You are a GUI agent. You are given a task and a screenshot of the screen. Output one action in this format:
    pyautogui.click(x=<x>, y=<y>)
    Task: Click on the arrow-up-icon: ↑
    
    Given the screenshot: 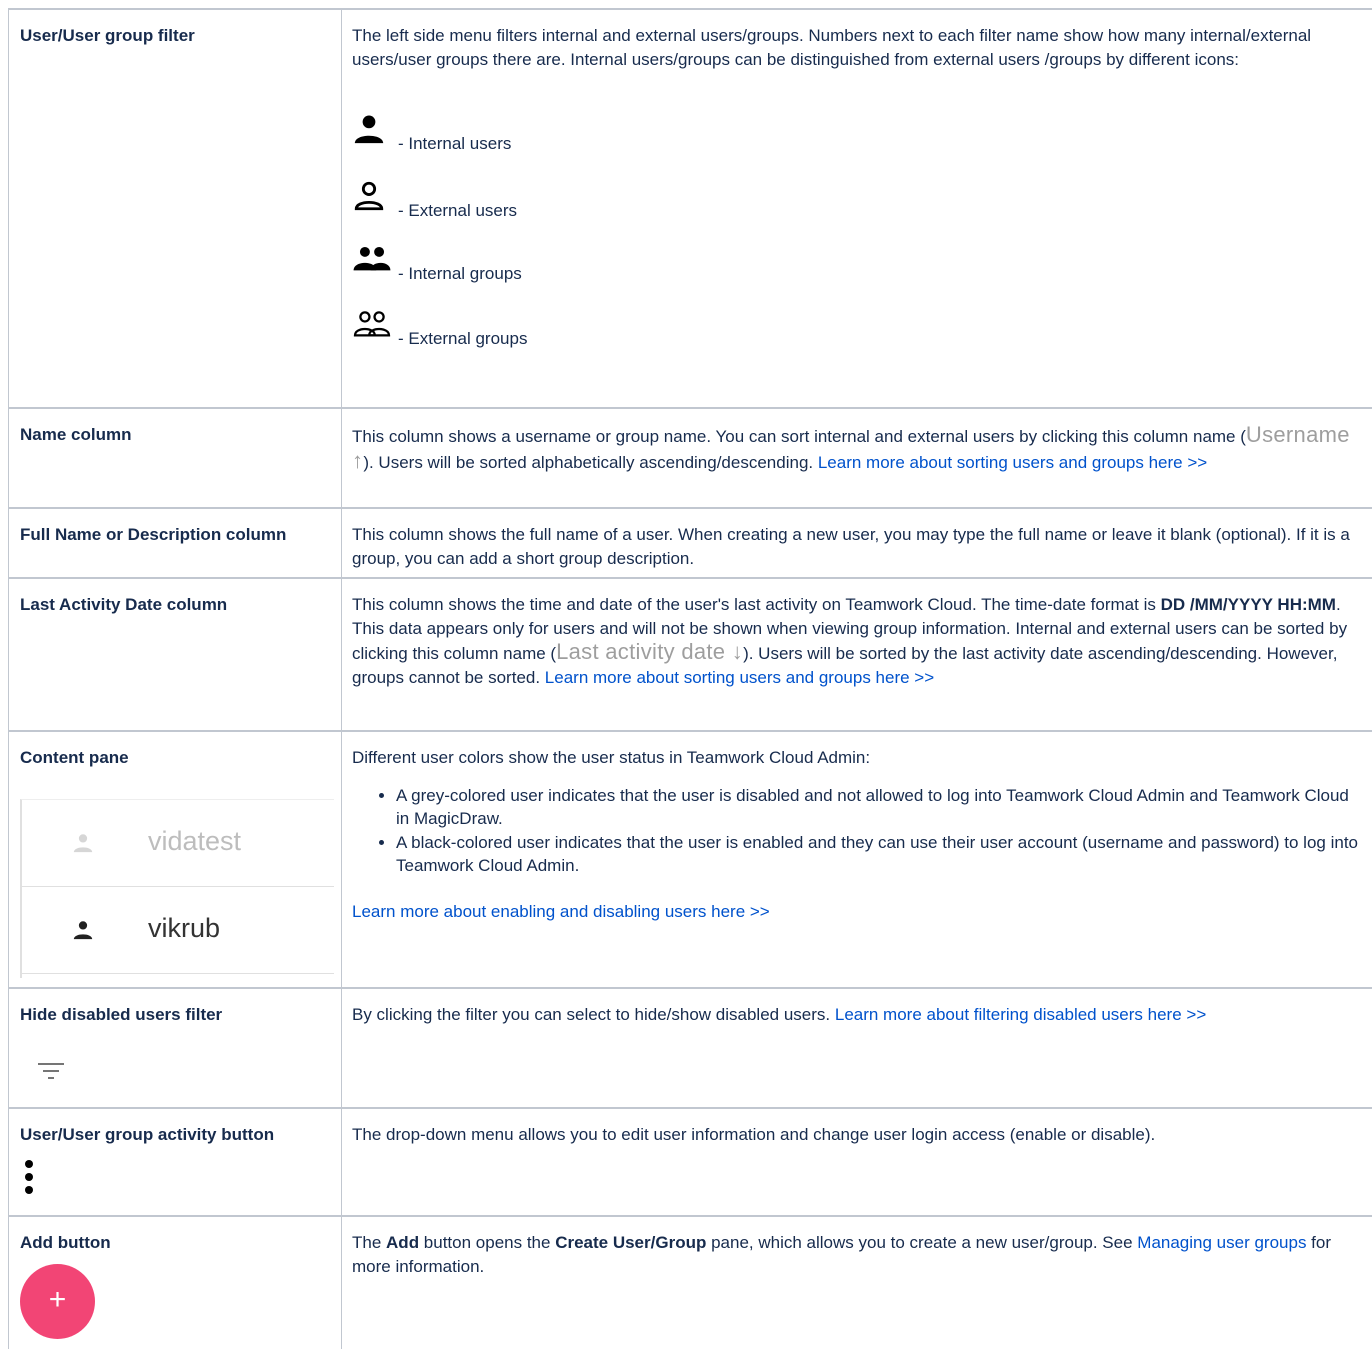 What is the action you would take?
    pyautogui.click(x=358, y=460)
    